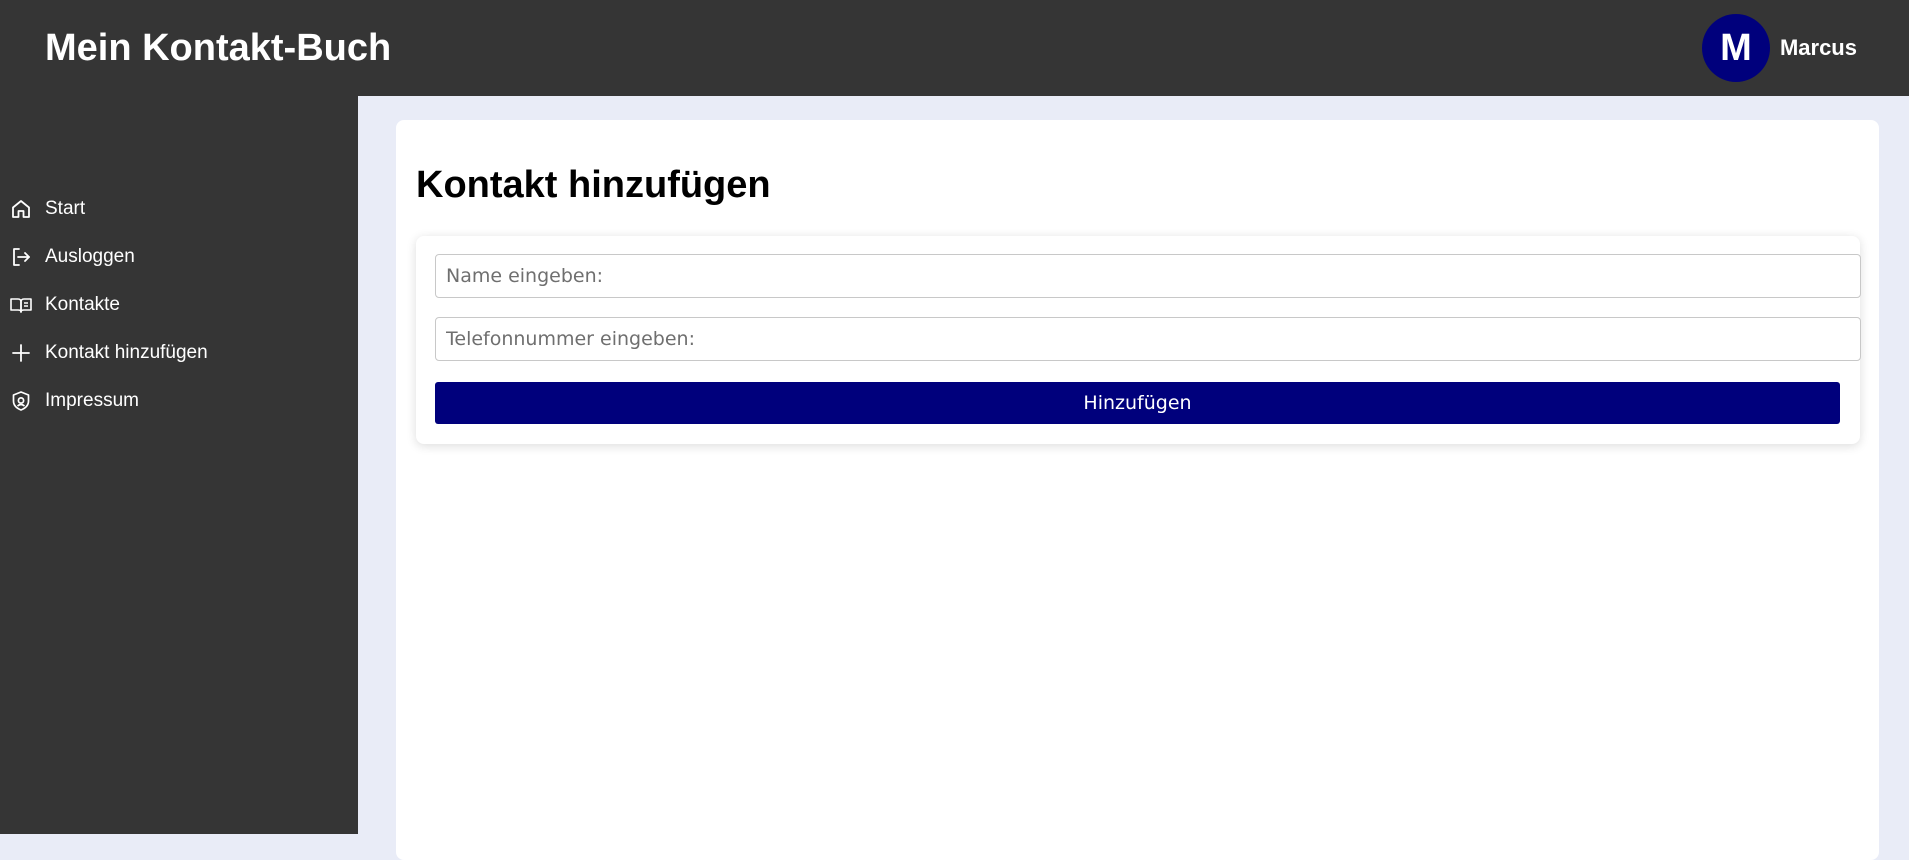  Describe the element at coordinates (593, 185) in the screenshot. I see `page-title: Kontakt hinzufügen` at that location.